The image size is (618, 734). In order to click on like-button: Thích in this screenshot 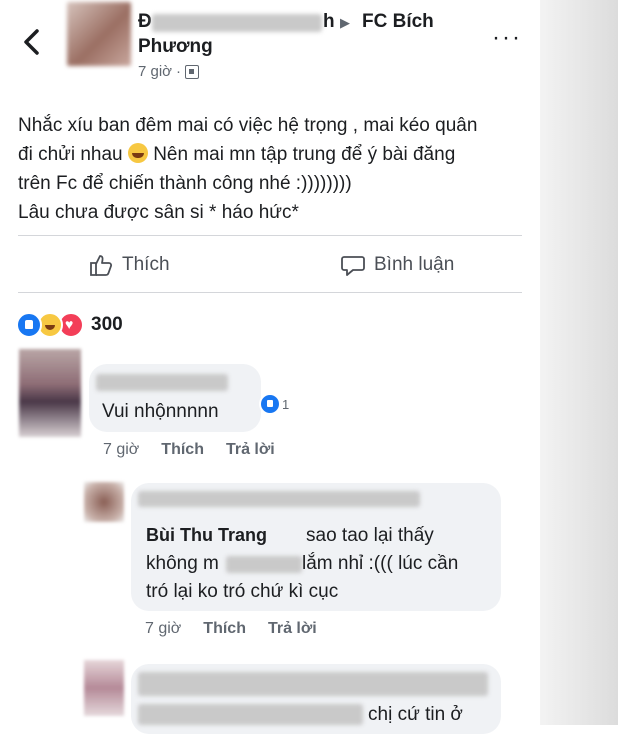, I will do `click(129, 265)`.